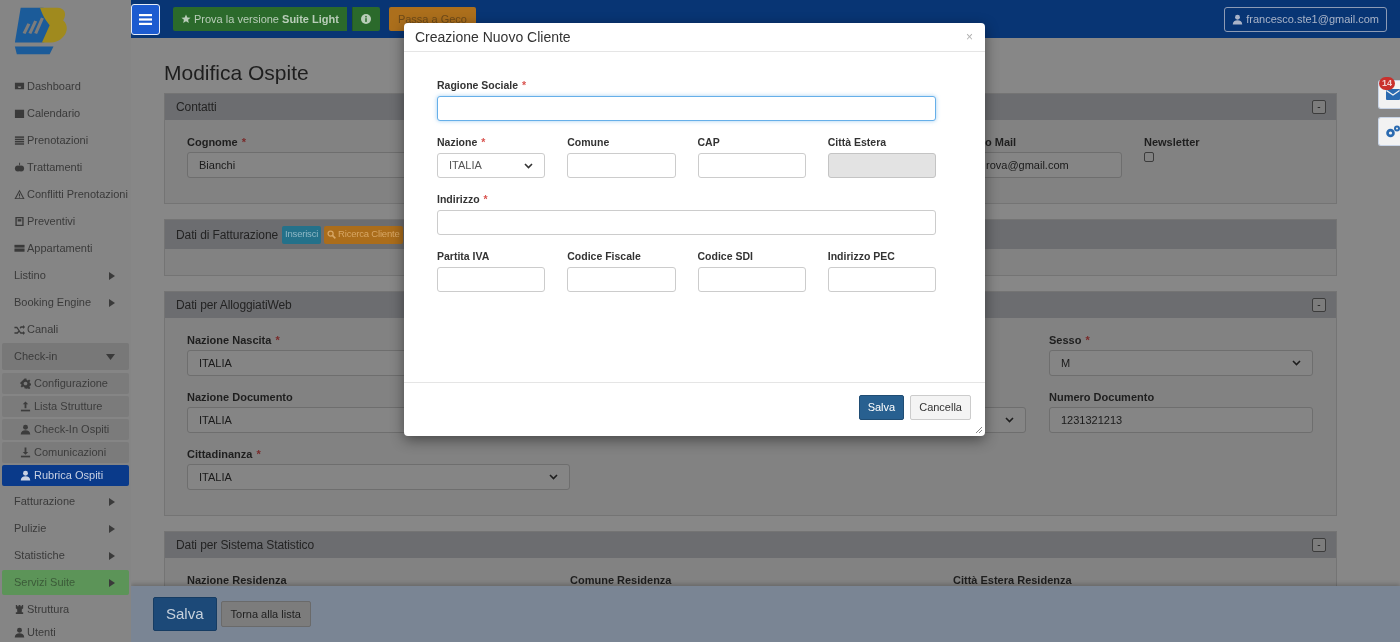 The height and width of the screenshot is (642, 1400). I want to click on sidebar-item: Canali, so click(65, 329).